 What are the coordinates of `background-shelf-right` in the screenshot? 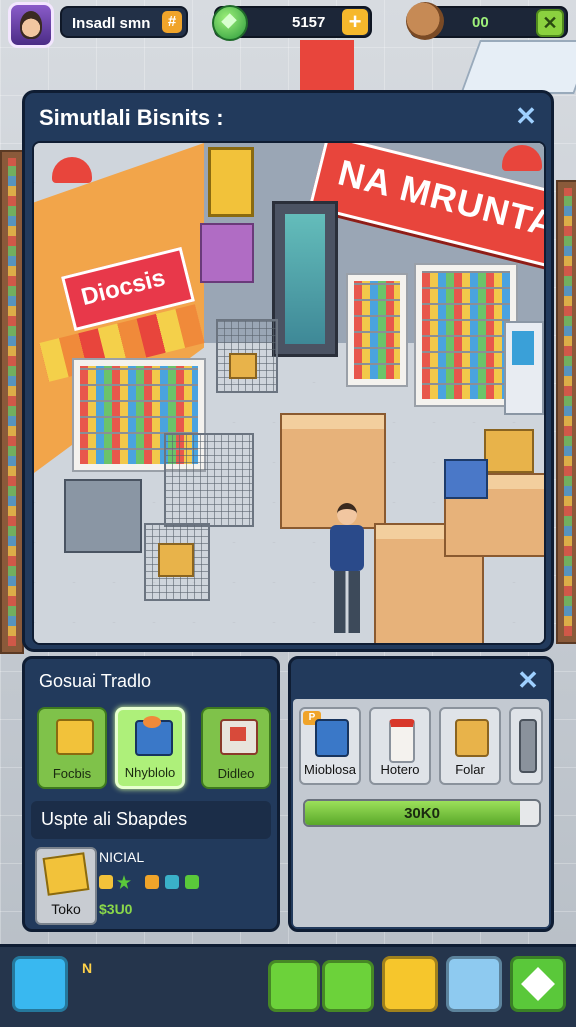 It's located at (566, 412).